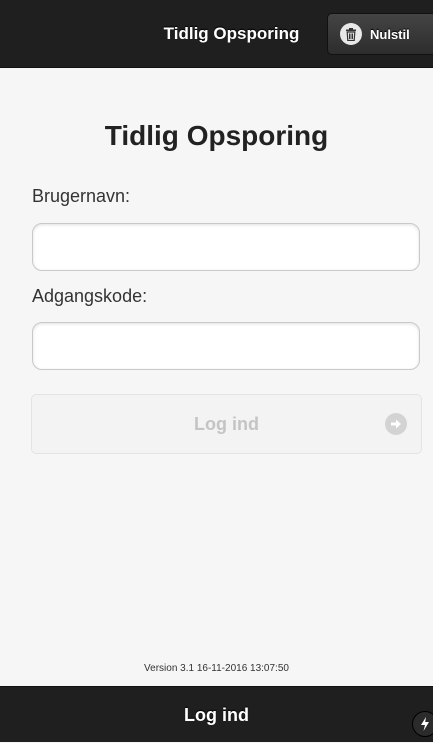 The image size is (433, 743). Describe the element at coordinates (226, 346) in the screenshot. I see `password-input` at that location.